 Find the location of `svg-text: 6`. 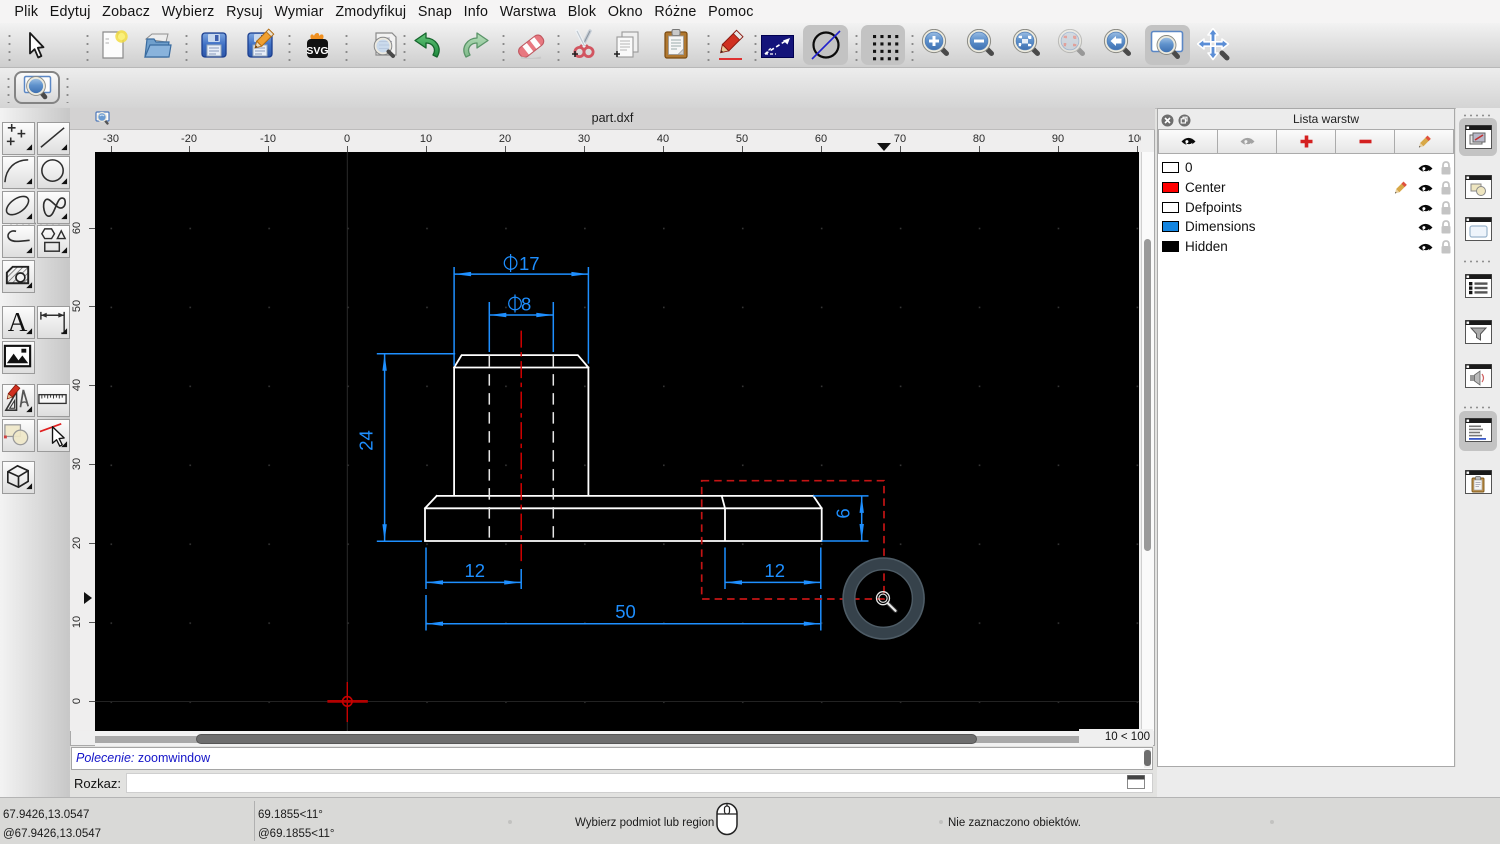

svg-text: 6 is located at coordinates (842, 513).